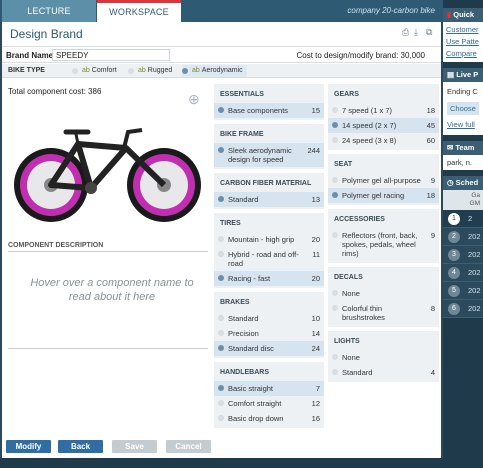 The height and width of the screenshot is (468, 483). Describe the element at coordinates (463, 219) in the screenshot. I see `schedule-row: 12` at that location.